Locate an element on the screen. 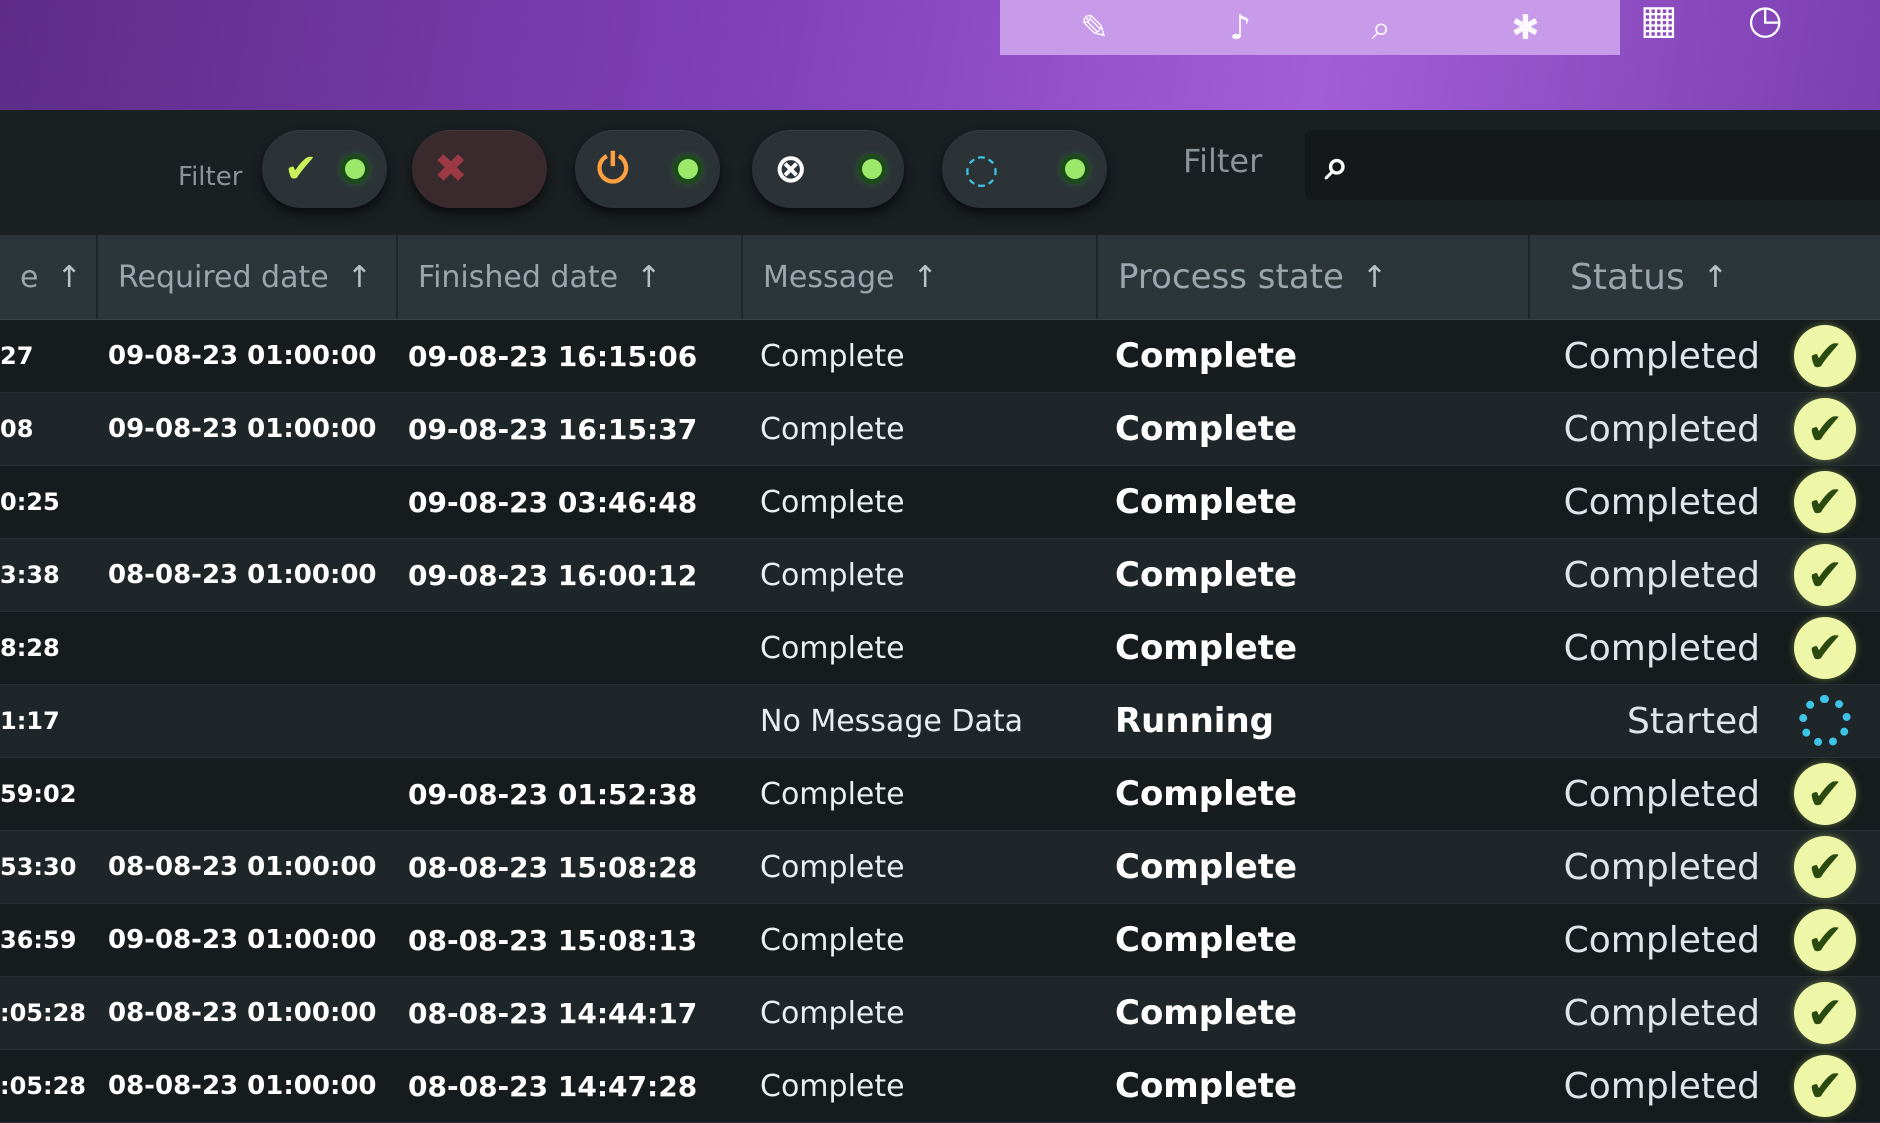 The width and height of the screenshot is (1880, 1123). filter-running-button: ◌ is located at coordinates (1024, 169).